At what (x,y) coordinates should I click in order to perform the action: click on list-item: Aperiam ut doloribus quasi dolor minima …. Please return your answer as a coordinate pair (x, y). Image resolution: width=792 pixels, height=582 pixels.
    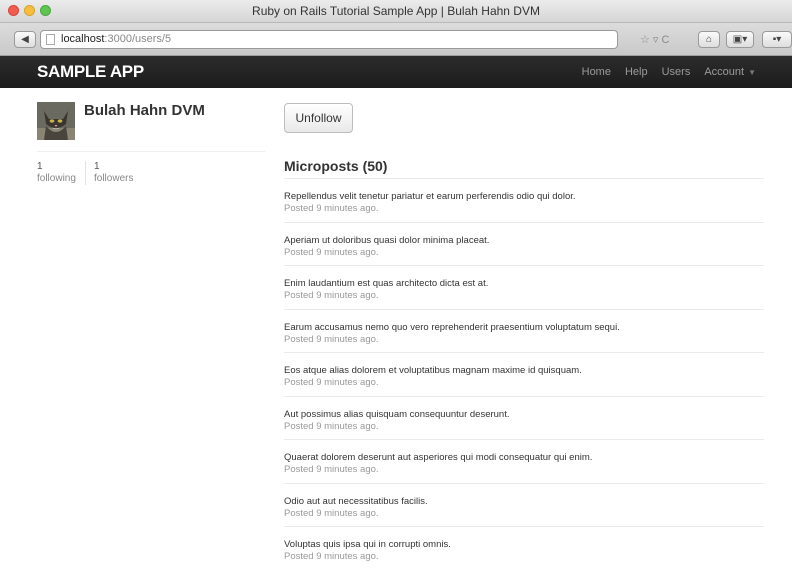
    Looking at the image, I should click on (524, 243).